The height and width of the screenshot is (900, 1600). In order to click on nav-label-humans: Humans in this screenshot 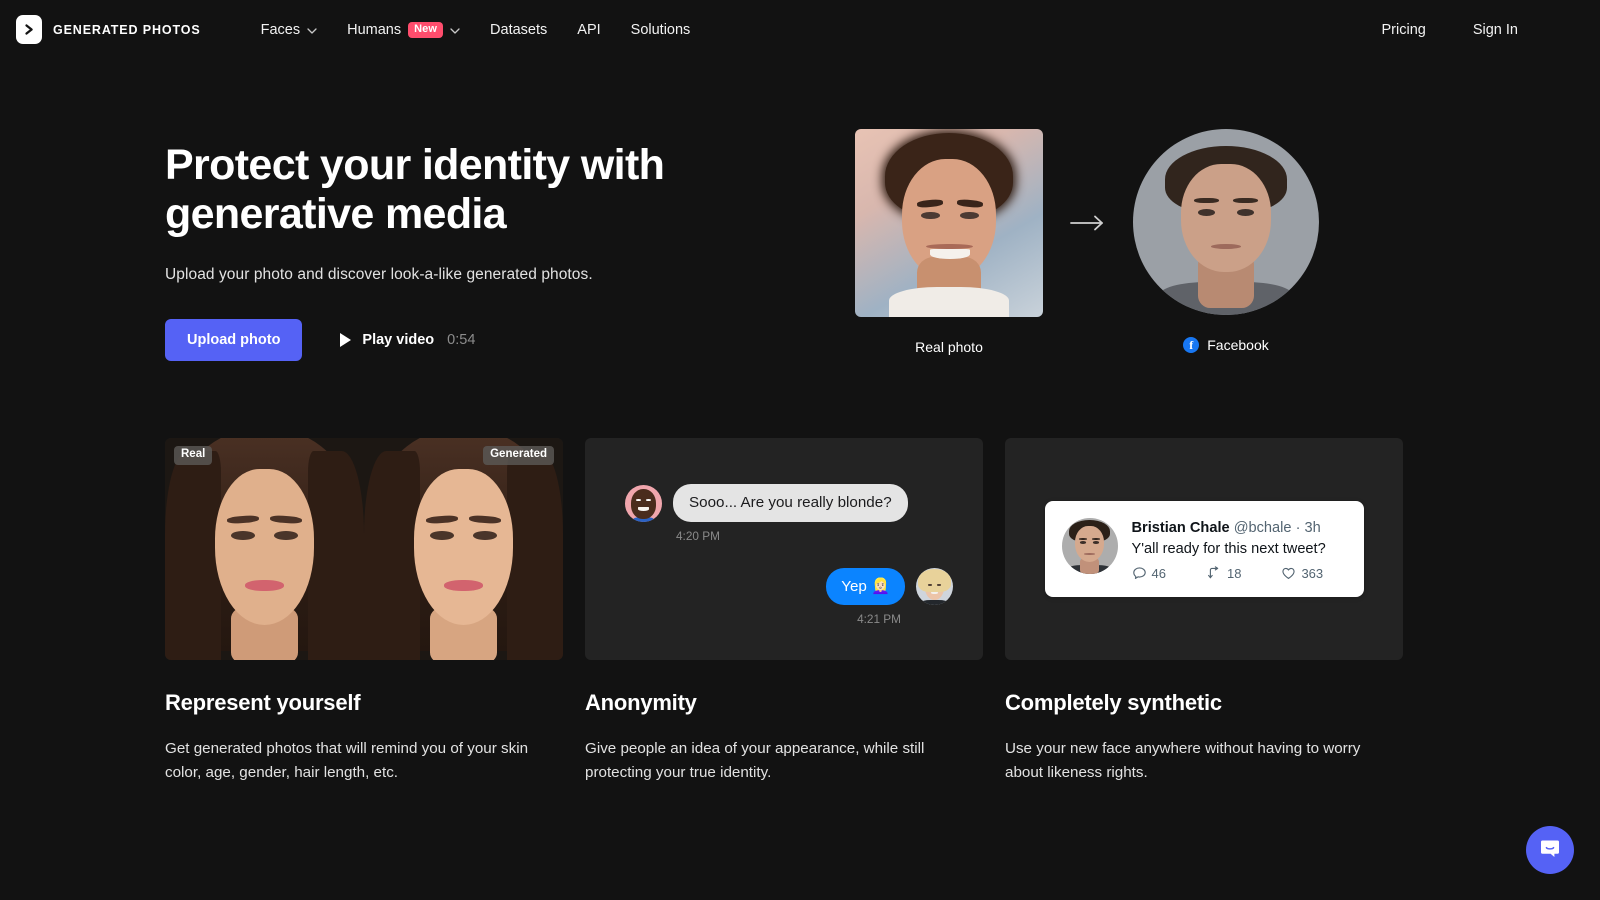, I will do `click(374, 29)`.